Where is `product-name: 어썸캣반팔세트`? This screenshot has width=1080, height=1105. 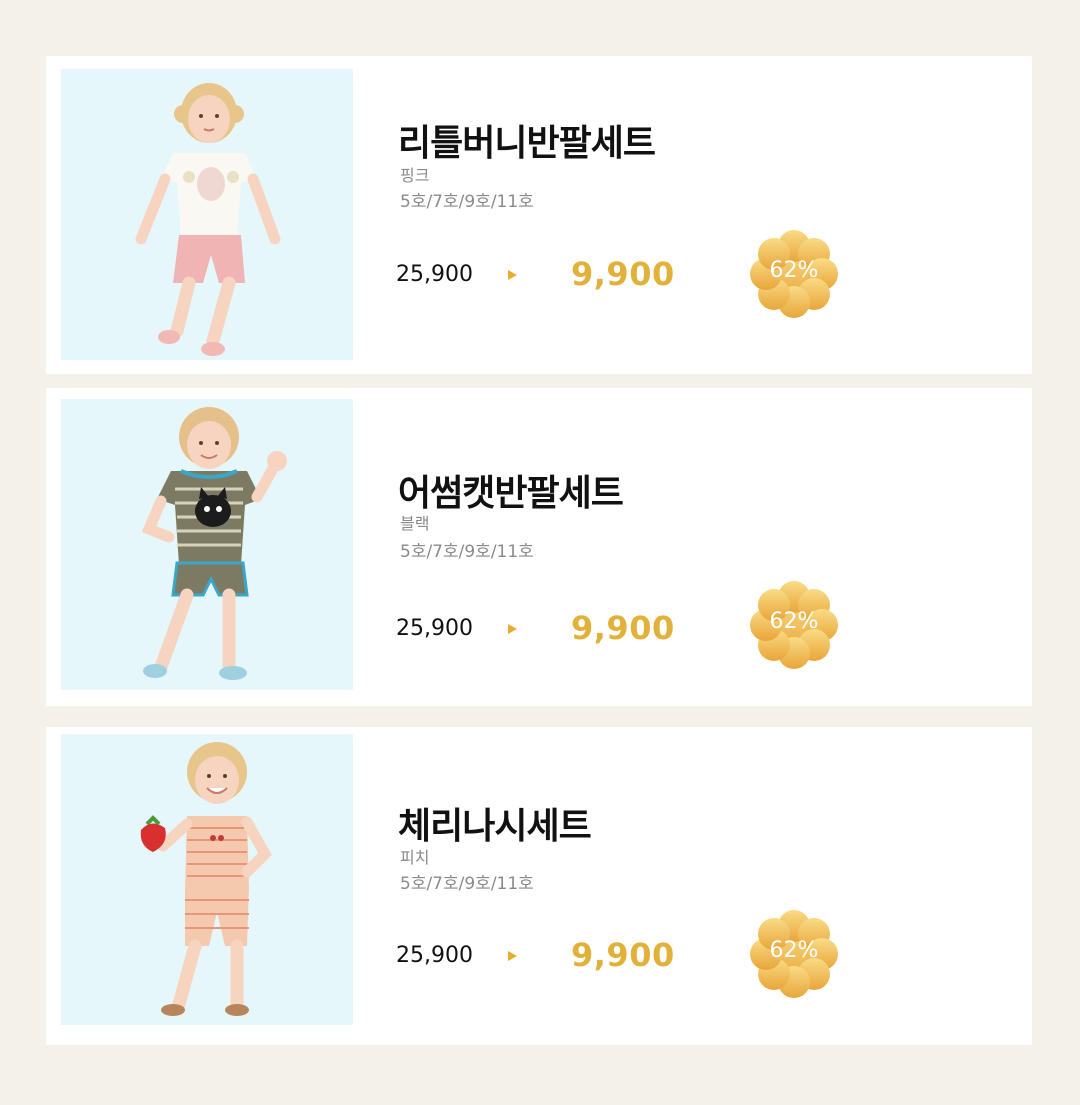
product-name: 어썸캣반팔세트 is located at coordinates (511, 493).